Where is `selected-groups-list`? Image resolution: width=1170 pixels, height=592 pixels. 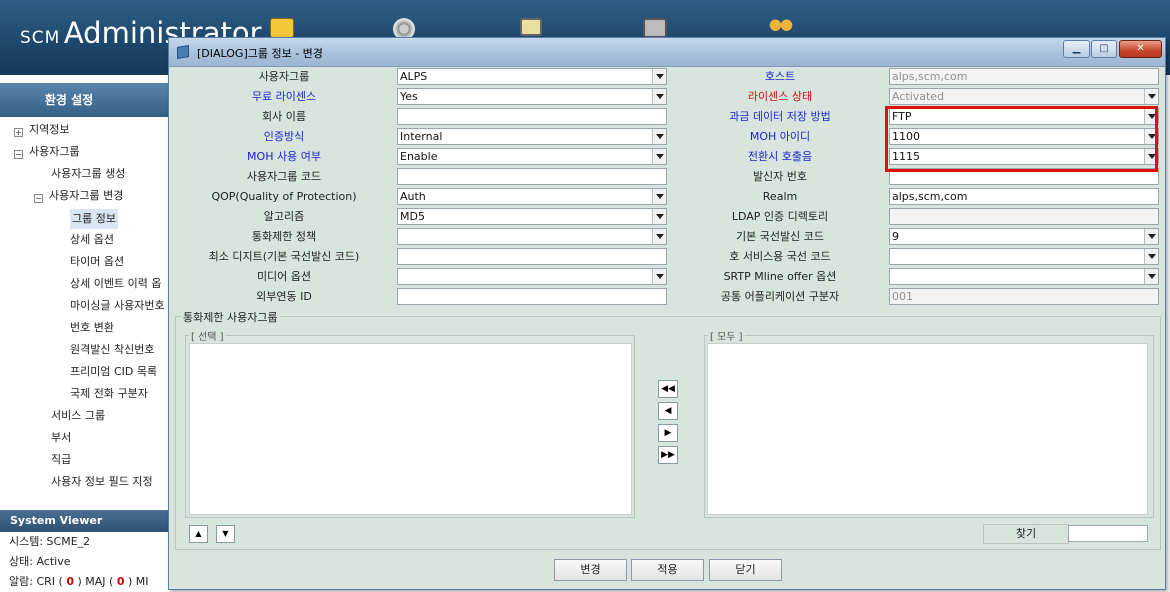 selected-groups-list is located at coordinates (410, 429).